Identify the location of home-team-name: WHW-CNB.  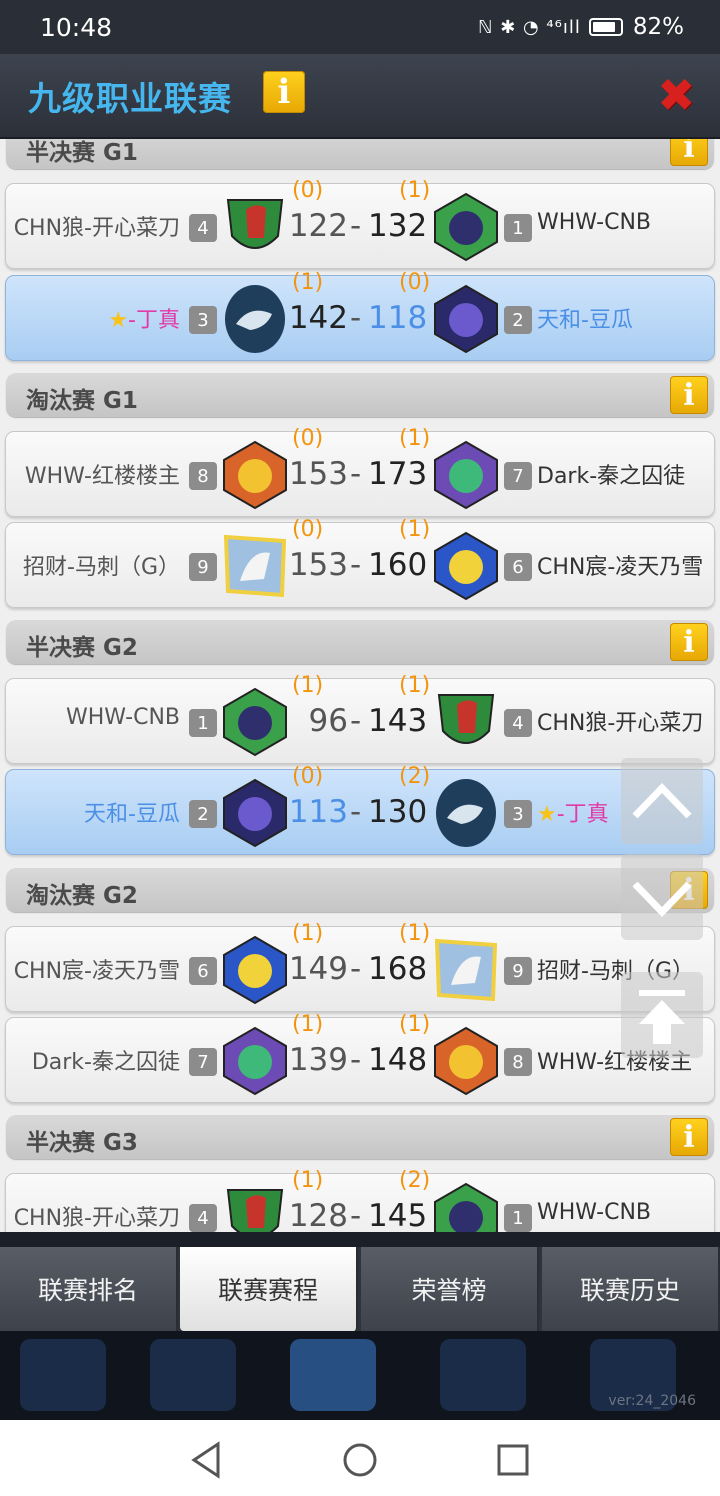
(123, 717).